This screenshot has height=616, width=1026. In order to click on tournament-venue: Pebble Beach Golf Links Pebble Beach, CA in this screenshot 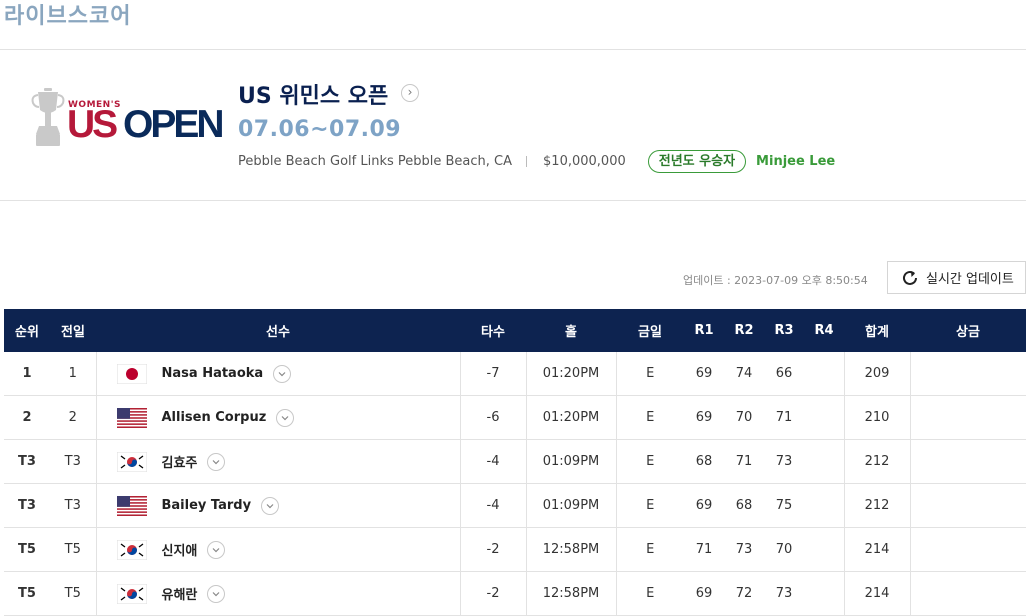, I will do `click(375, 161)`.